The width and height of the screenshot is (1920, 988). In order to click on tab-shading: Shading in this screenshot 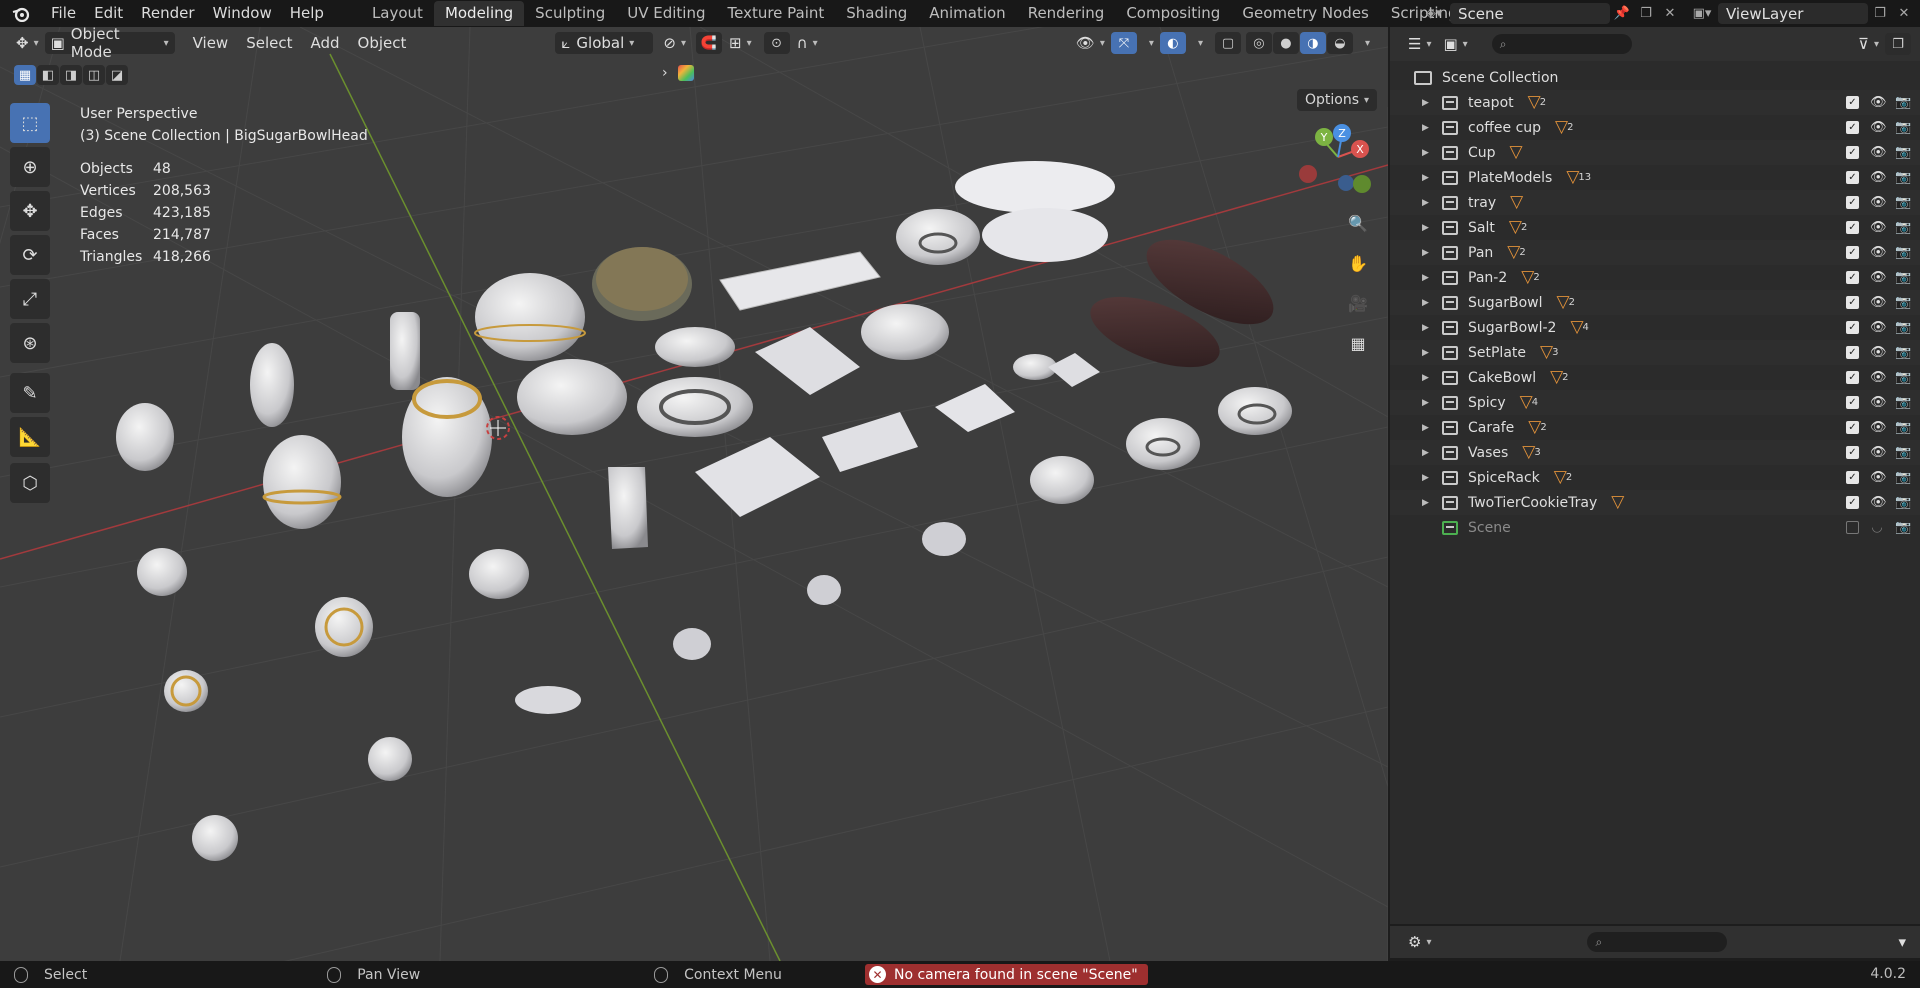, I will do `click(876, 13)`.